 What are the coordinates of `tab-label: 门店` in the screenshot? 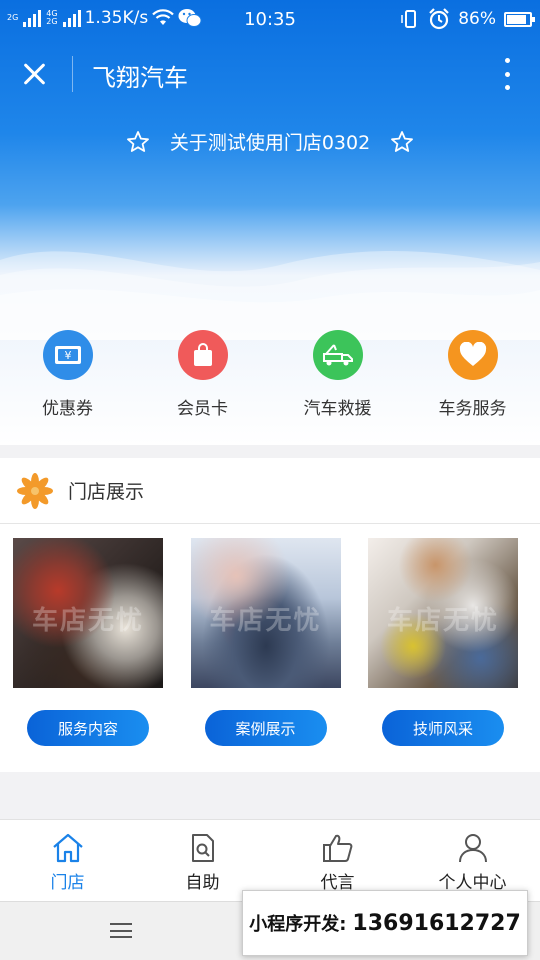 It's located at (67, 883).